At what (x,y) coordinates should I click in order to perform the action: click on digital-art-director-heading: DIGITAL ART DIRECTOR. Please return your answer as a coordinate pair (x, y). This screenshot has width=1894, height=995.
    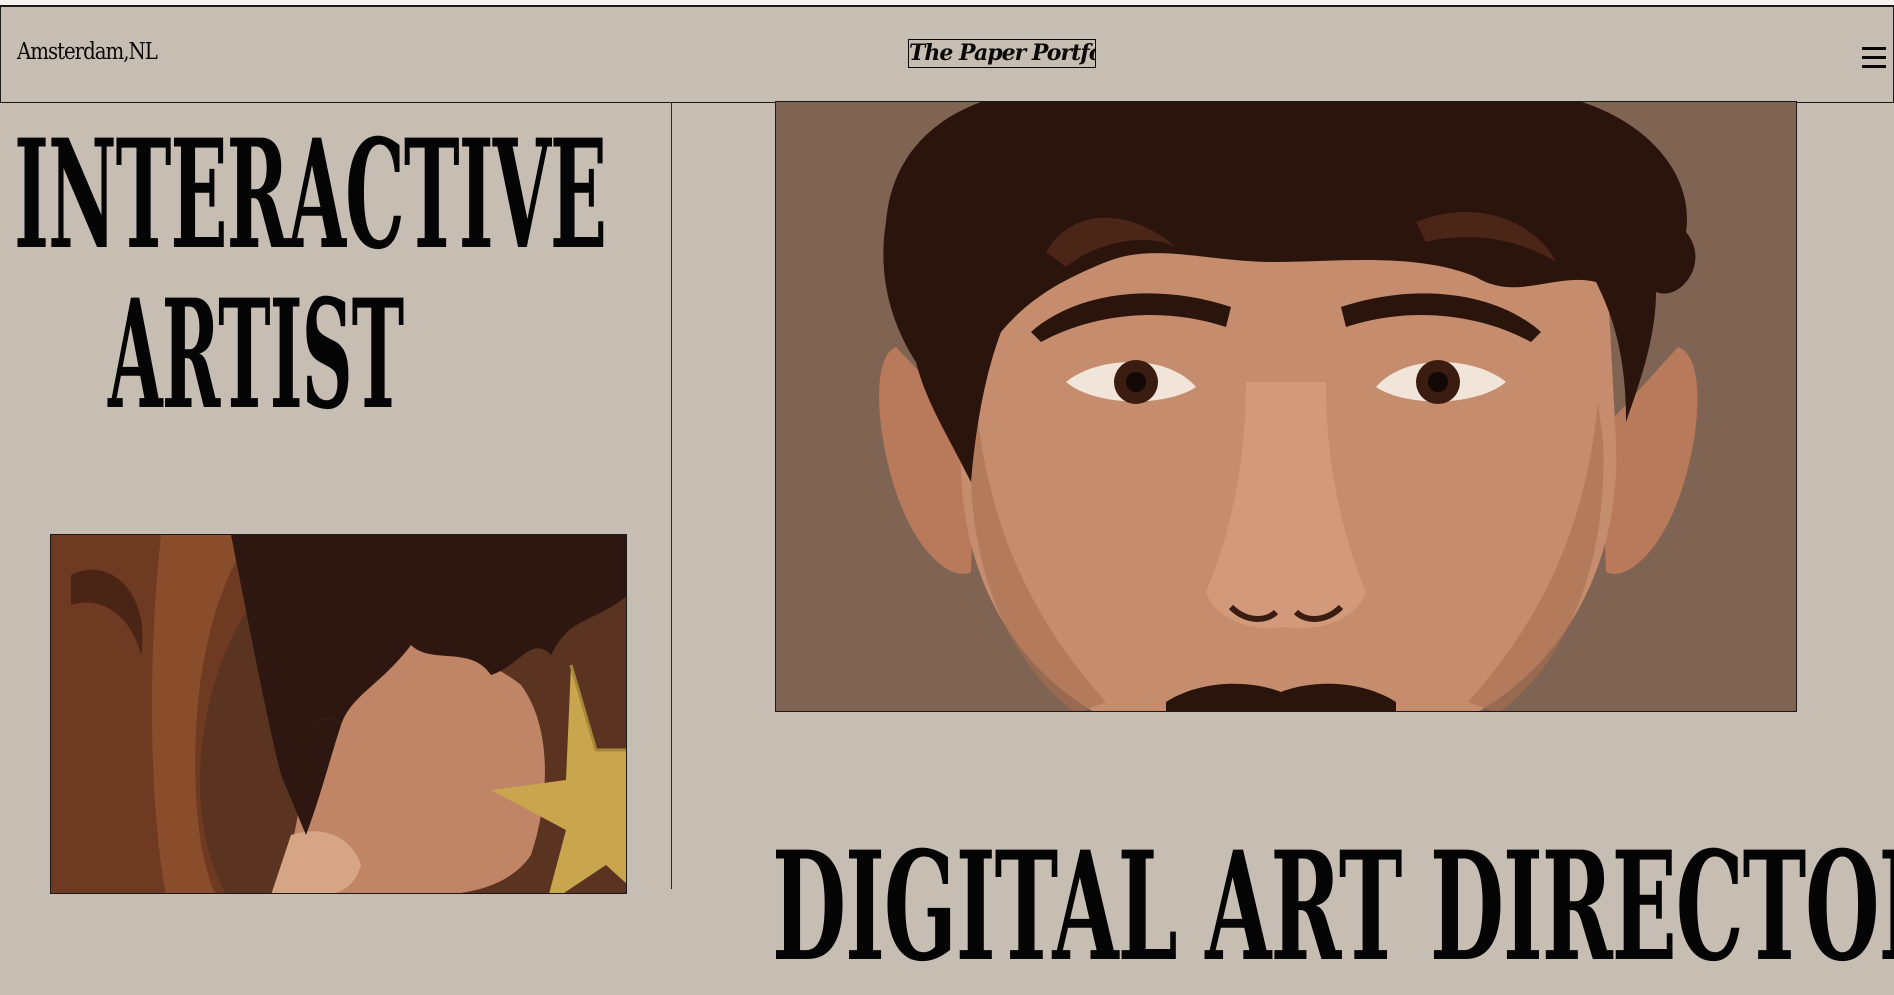
    Looking at the image, I should click on (1333, 907).